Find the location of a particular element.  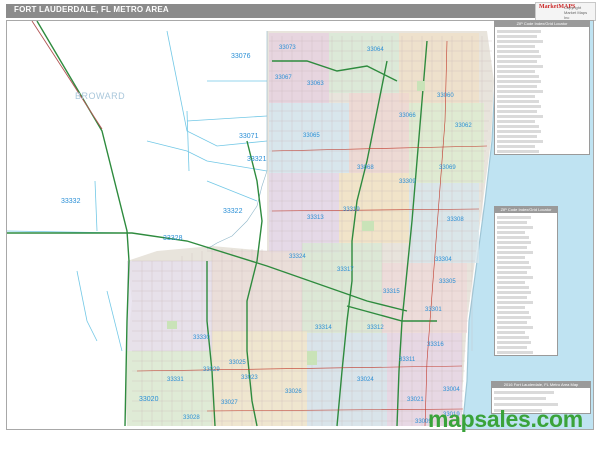

zip-label: 33062 is located at coordinates (463, 126).